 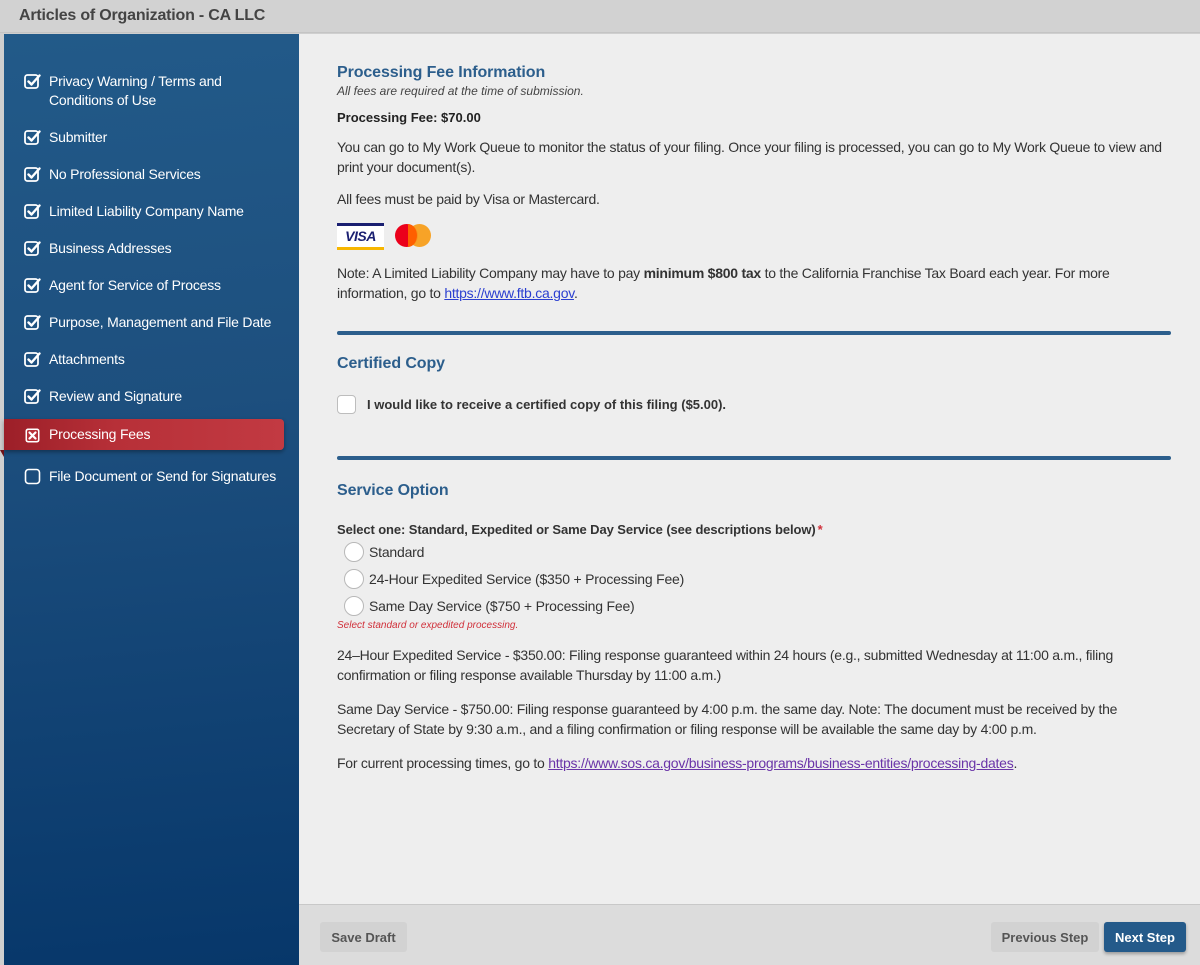 I want to click on card-logos: VISA, so click(x=754, y=236).